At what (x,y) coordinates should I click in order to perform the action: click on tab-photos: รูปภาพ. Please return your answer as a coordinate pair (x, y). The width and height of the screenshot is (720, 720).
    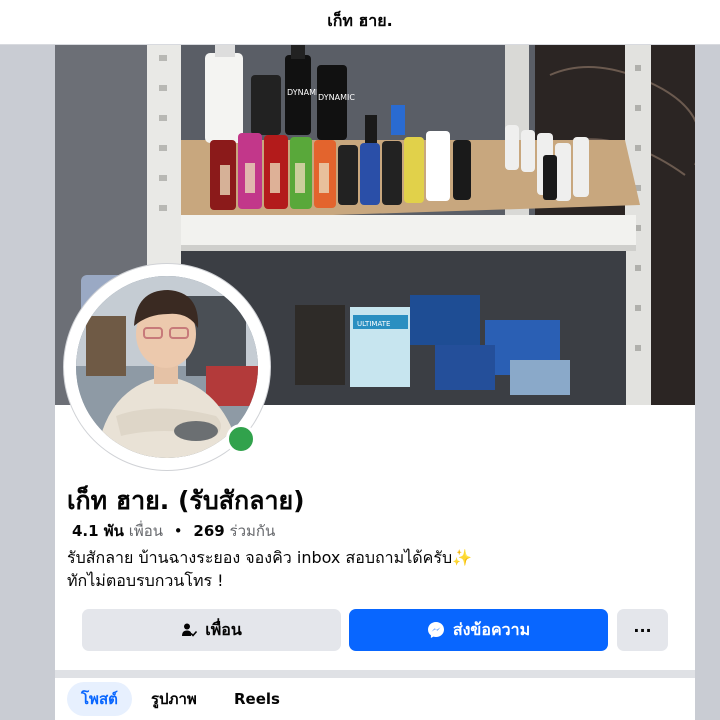
    Looking at the image, I should click on (174, 699).